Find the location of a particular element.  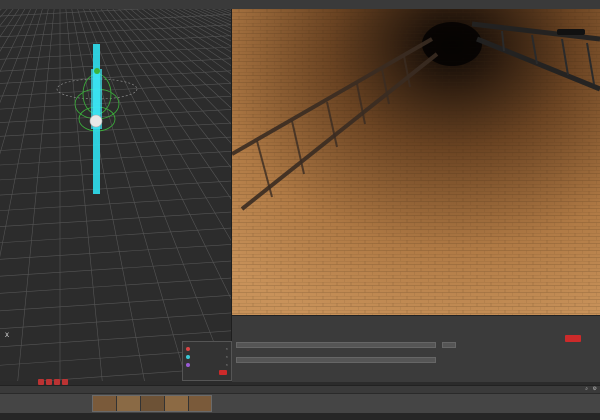

save-button is located at coordinates (573, 338).